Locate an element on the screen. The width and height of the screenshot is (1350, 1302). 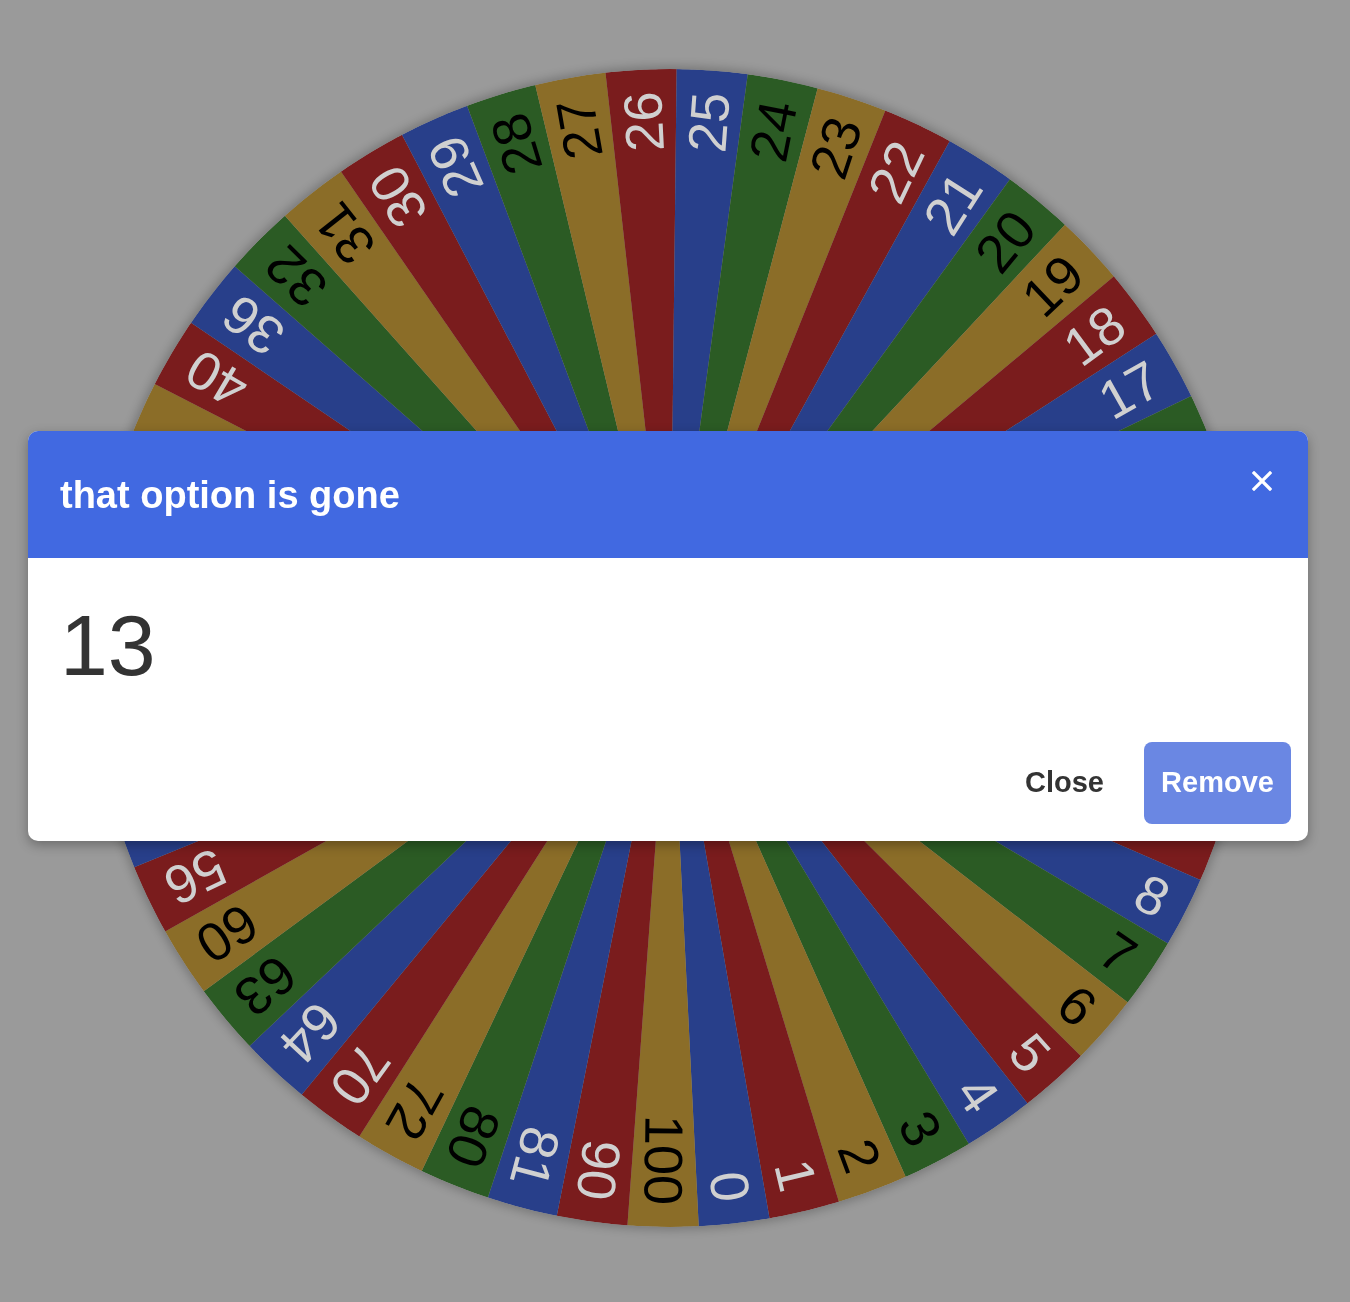
segment-label: 26 is located at coordinates (644, 122).